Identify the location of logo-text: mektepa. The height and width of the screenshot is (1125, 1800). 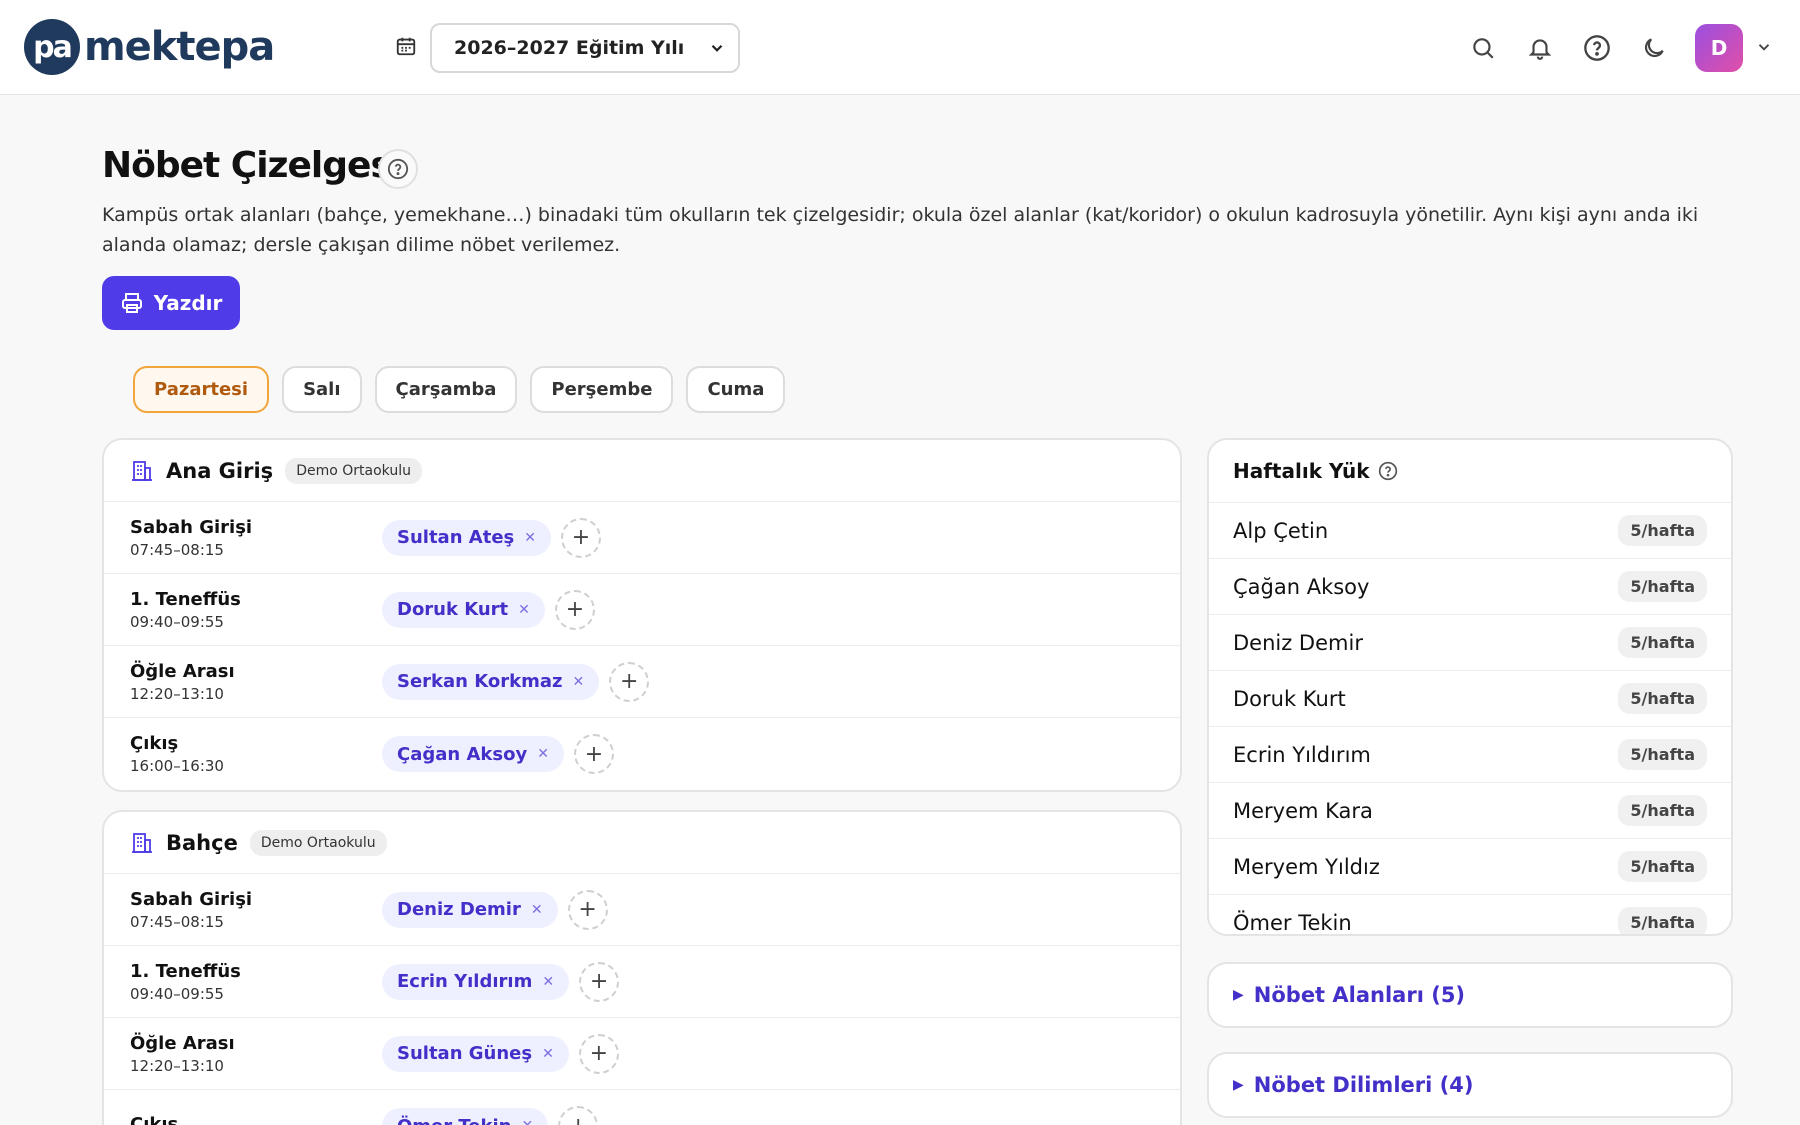
(179, 47).